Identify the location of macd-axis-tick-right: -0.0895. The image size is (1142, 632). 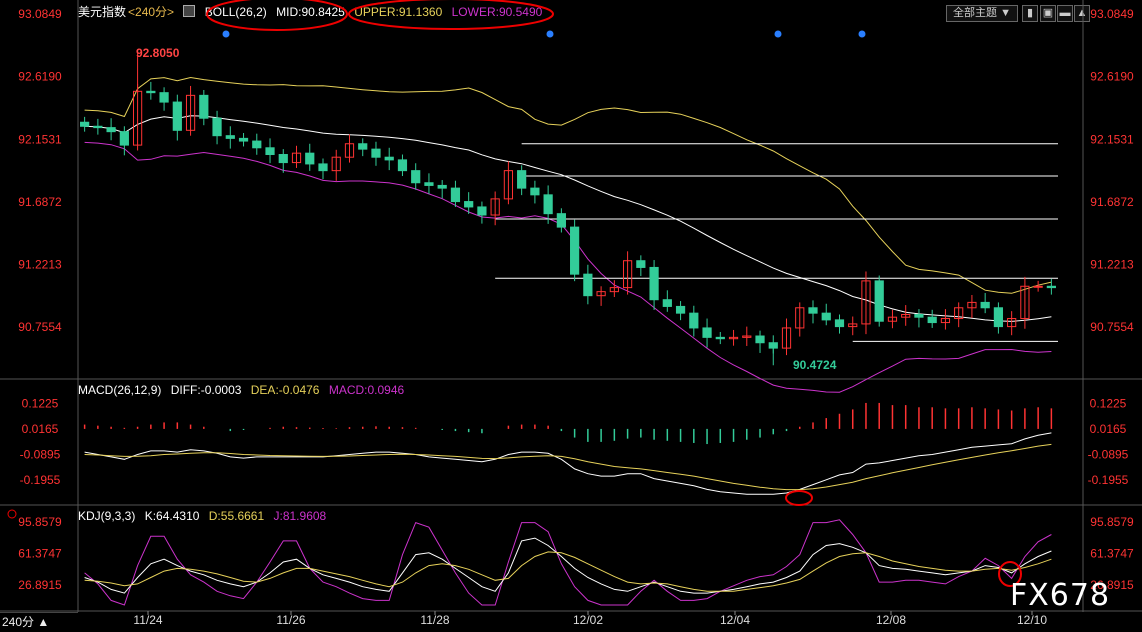
(1108, 454).